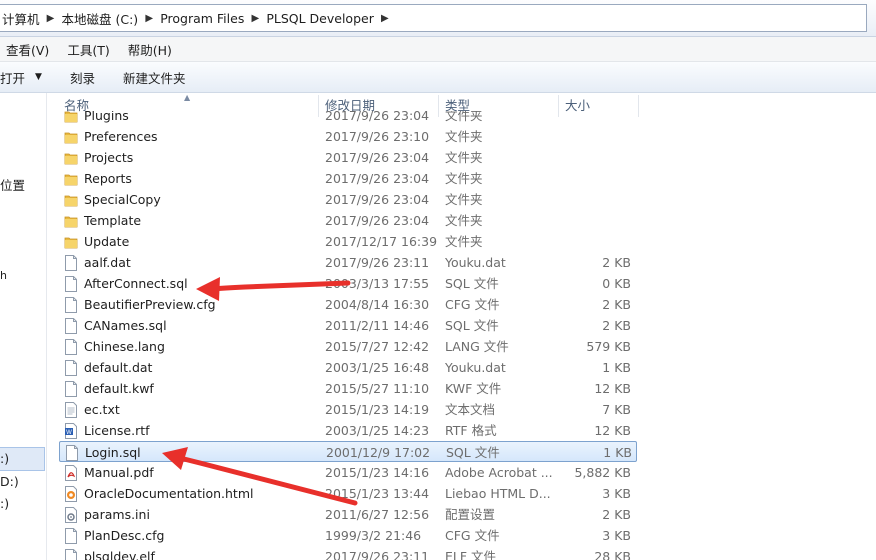 Image resolution: width=876 pixels, height=560 pixels. What do you see at coordinates (150, 49) in the screenshot?
I see `menu-help: 帮助(H)` at bounding box center [150, 49].